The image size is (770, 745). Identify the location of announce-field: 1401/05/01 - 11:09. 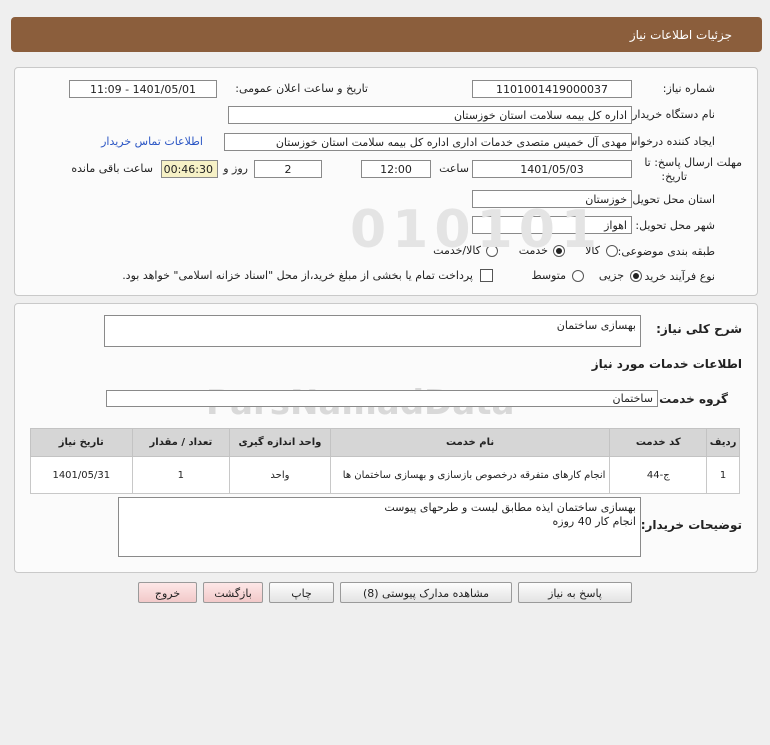
(143, 89).